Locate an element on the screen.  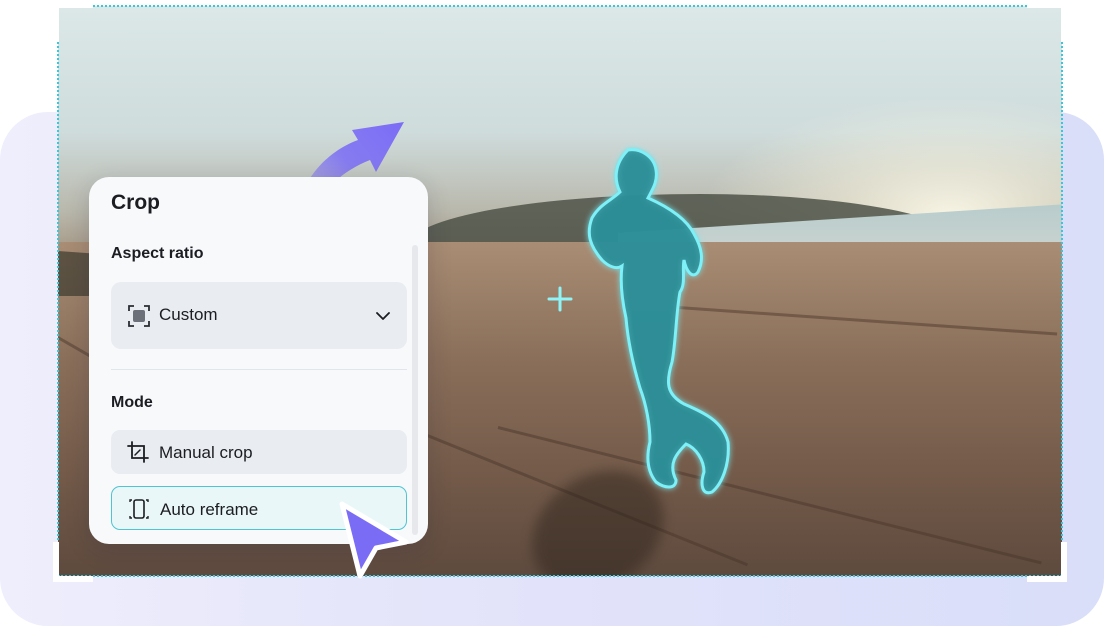
crop-border-right is located at coordinates (1062, 291).